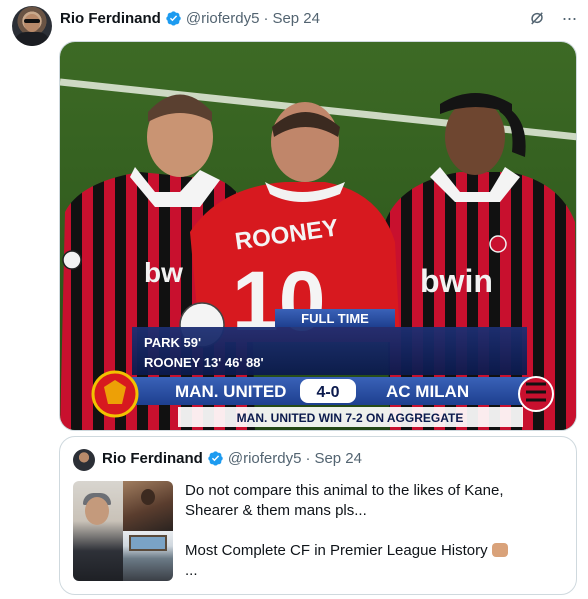 This screenshot has width=588, height=599. I want to click on grok-icon, so click(537, 18).